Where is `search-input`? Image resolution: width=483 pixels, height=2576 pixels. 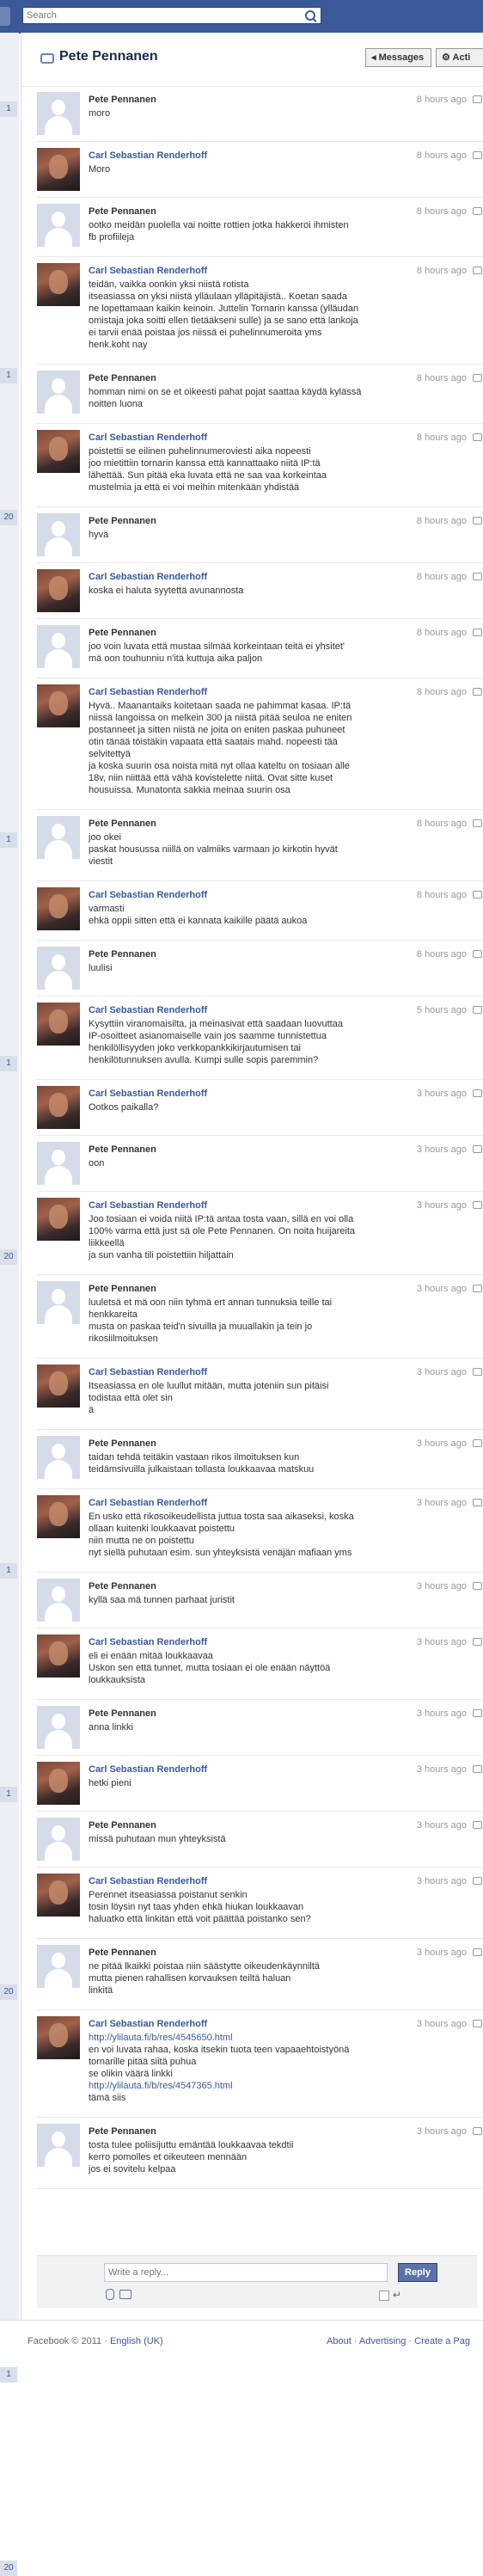 search-input is located at coordinates (153, 16).